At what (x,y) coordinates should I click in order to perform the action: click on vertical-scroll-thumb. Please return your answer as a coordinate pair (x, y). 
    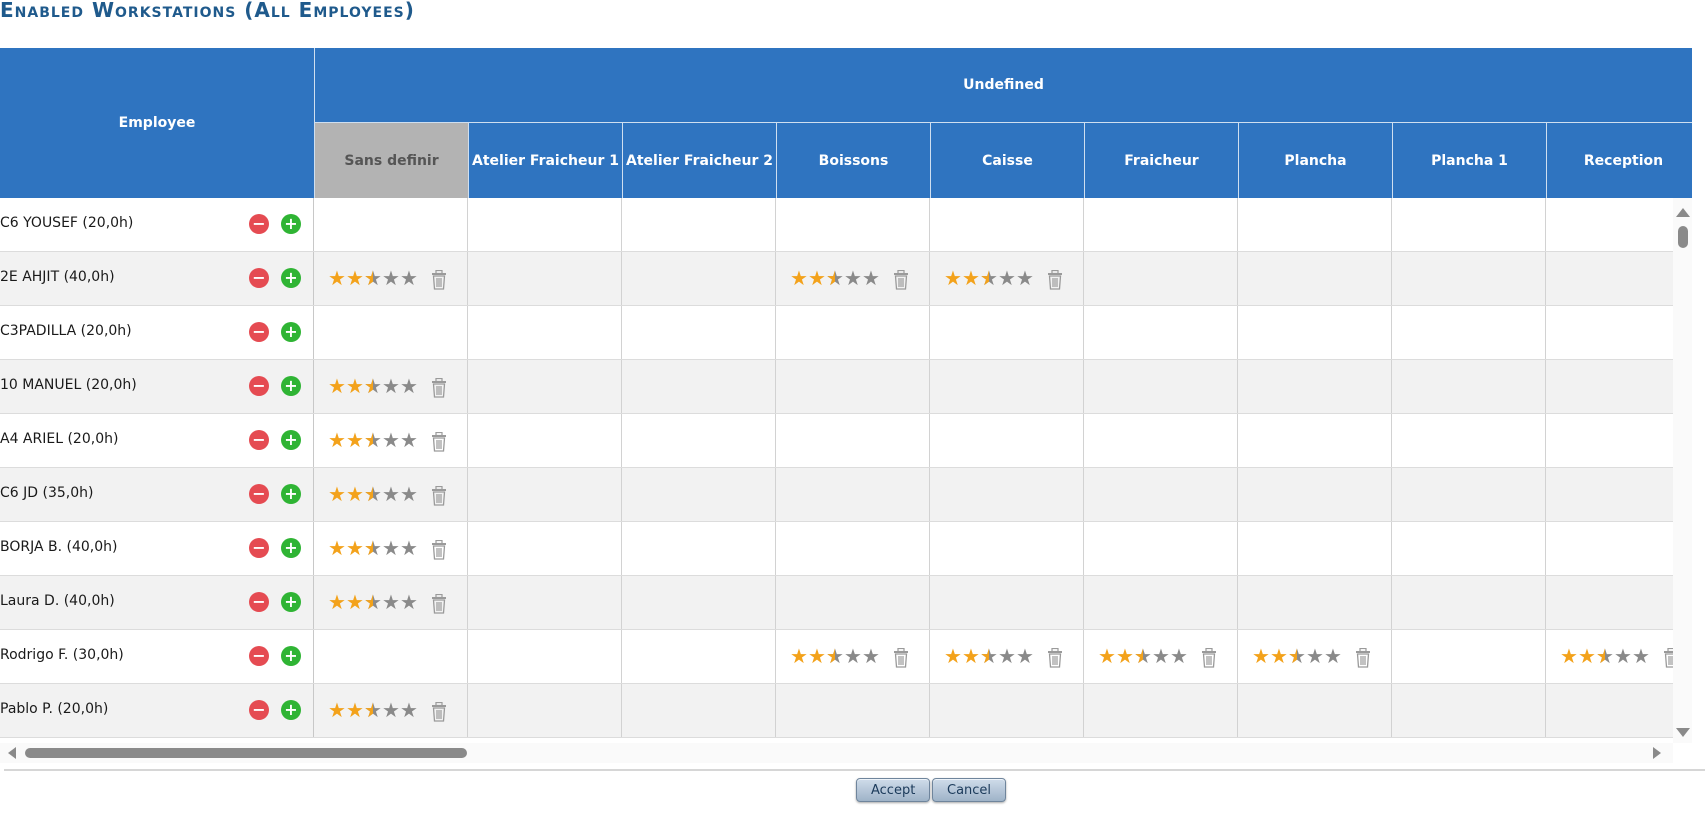
    Looking at the image, I should click on (1683, 237).